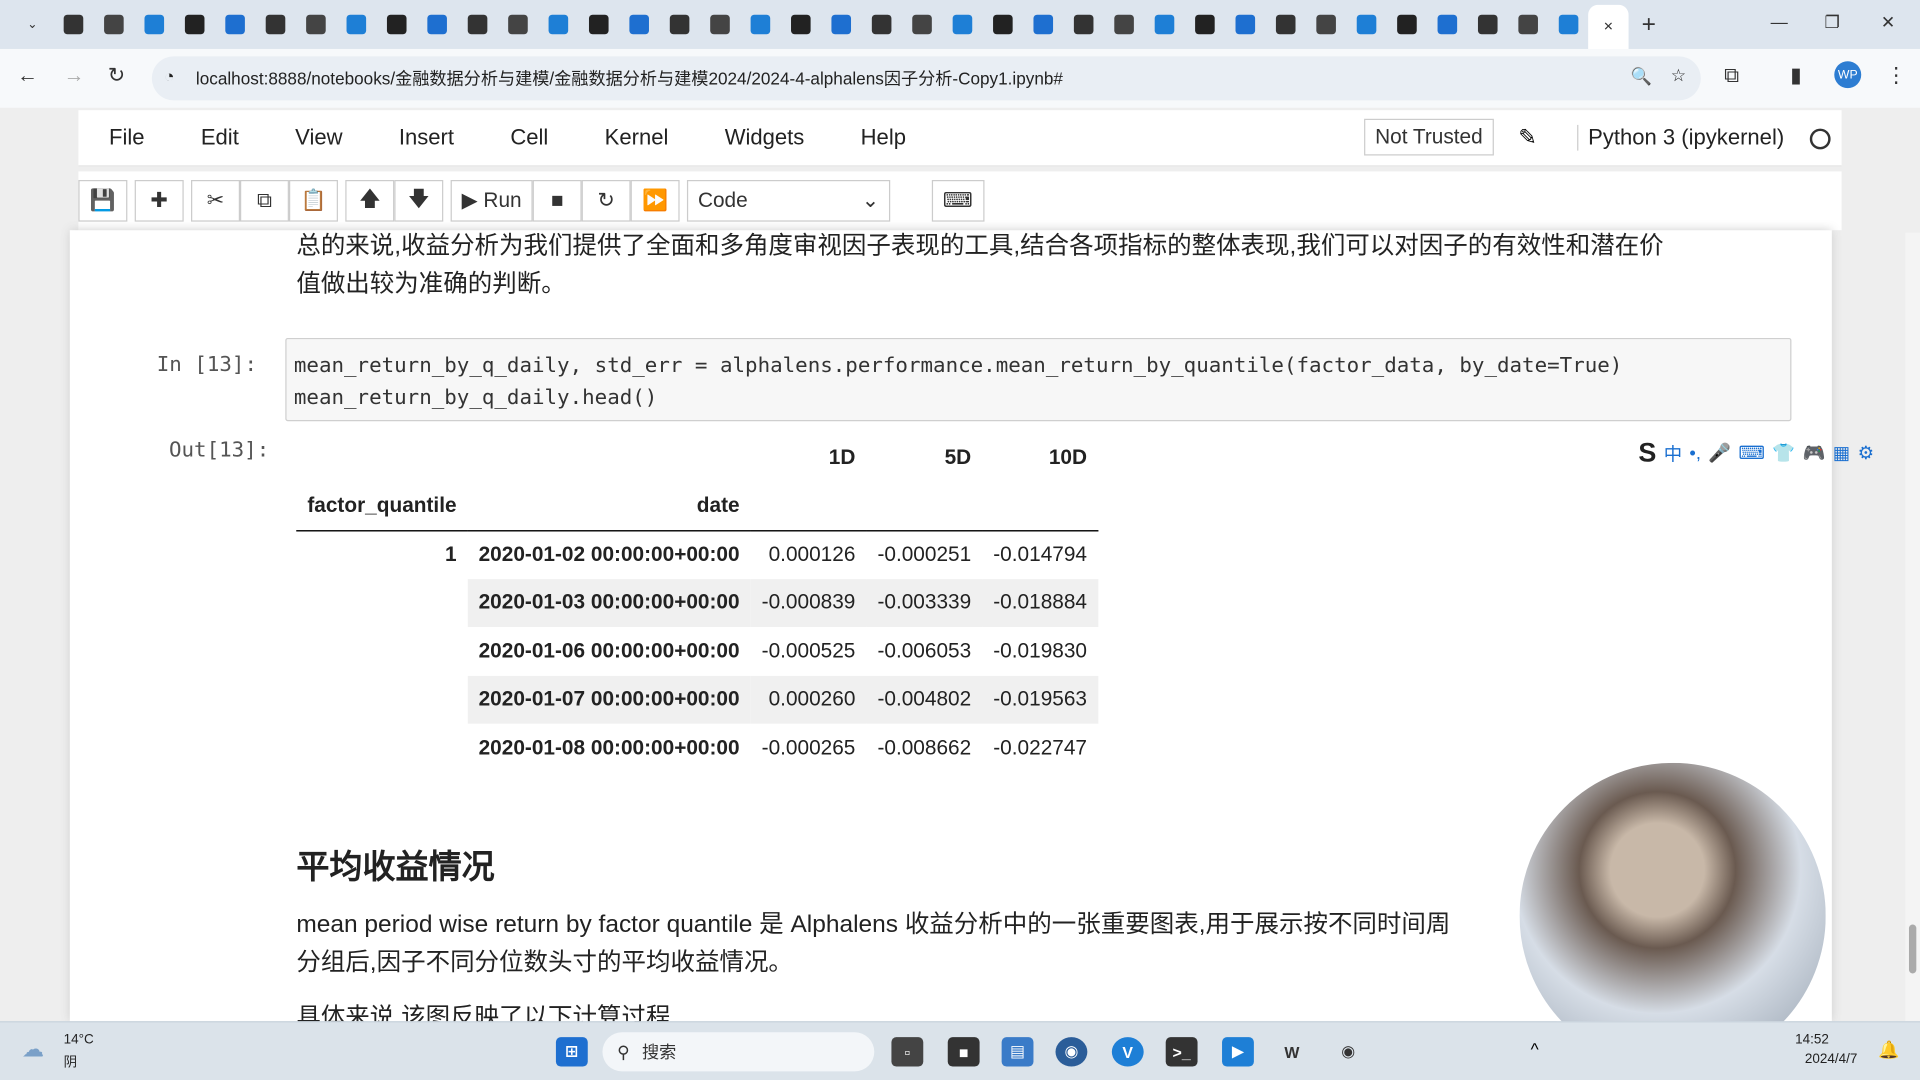  What do you see at coordinates (1695, 453) in the screenshot?
I see `ime-tool-icon: •,` at bounding box center [1695, 453].